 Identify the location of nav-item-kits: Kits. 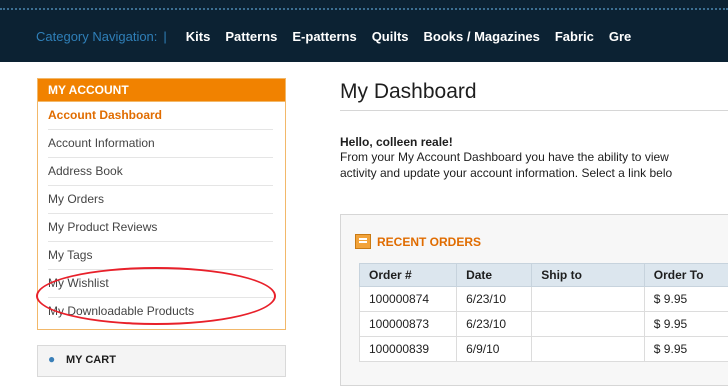
(198, 36).